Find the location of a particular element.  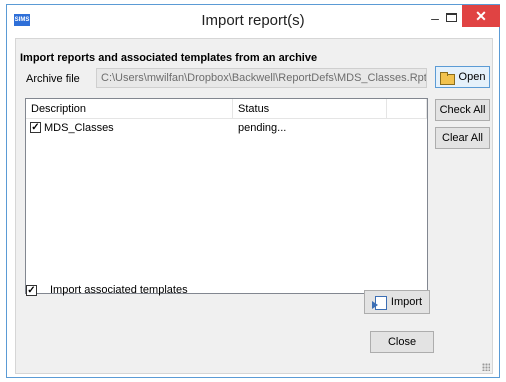

import-button: Import is located at coordinates (397, 302).